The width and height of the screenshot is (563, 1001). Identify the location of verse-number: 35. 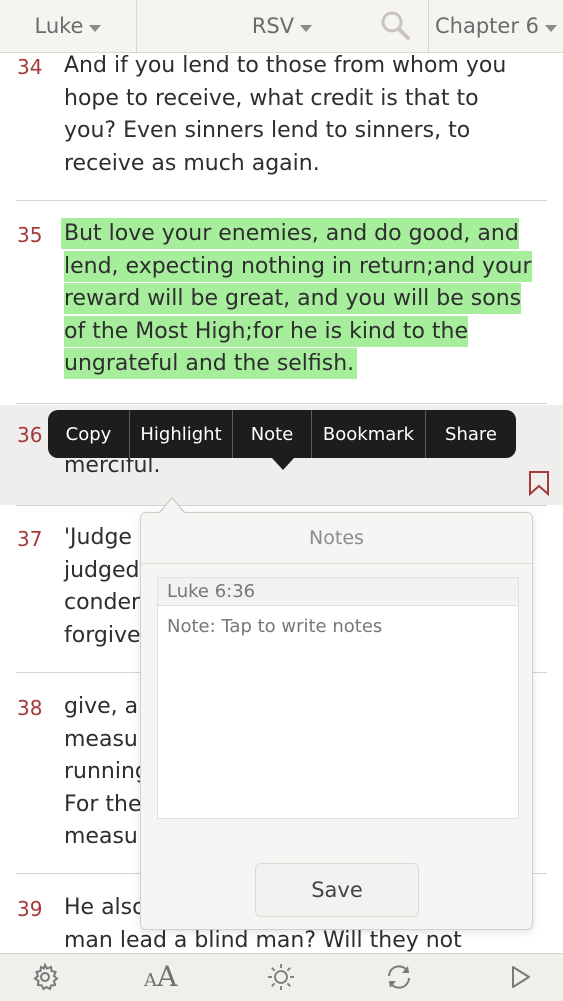
(30, 235).